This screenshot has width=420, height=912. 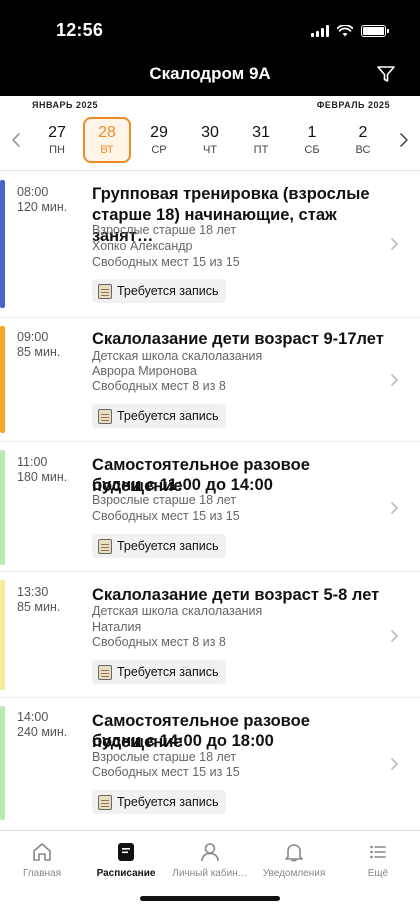 What do you see at coordinates (210, 132) in the screenshot?
I see `day-number: 30` at bounding box center [210, 132].